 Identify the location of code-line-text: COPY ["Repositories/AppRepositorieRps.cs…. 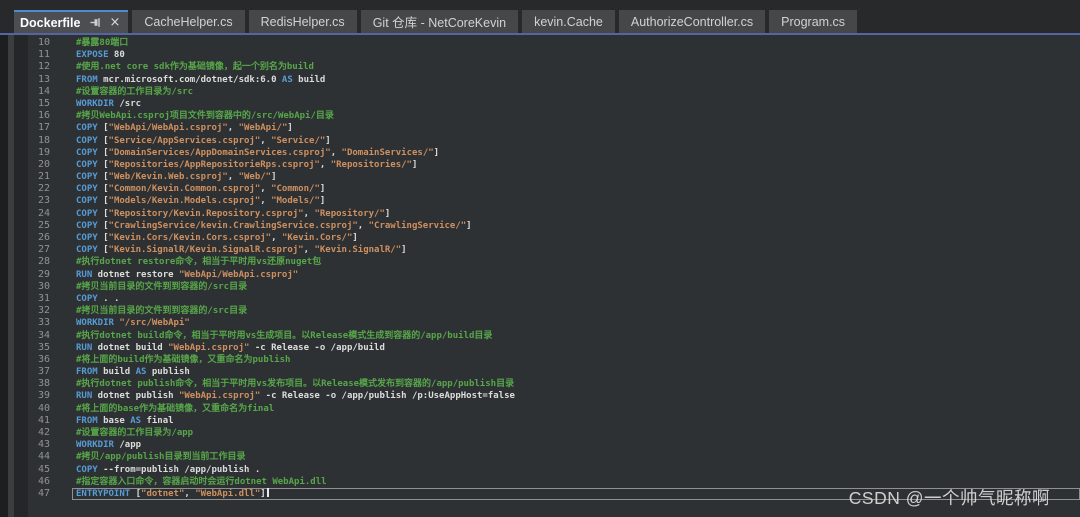
(576, 165).